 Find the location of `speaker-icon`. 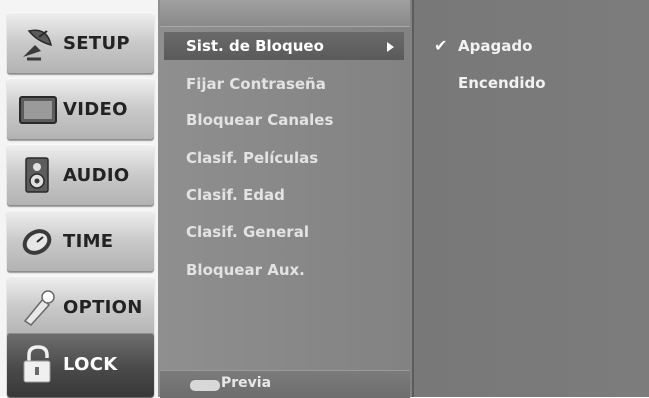

speaker-icon is located at coordinates (37, 175).